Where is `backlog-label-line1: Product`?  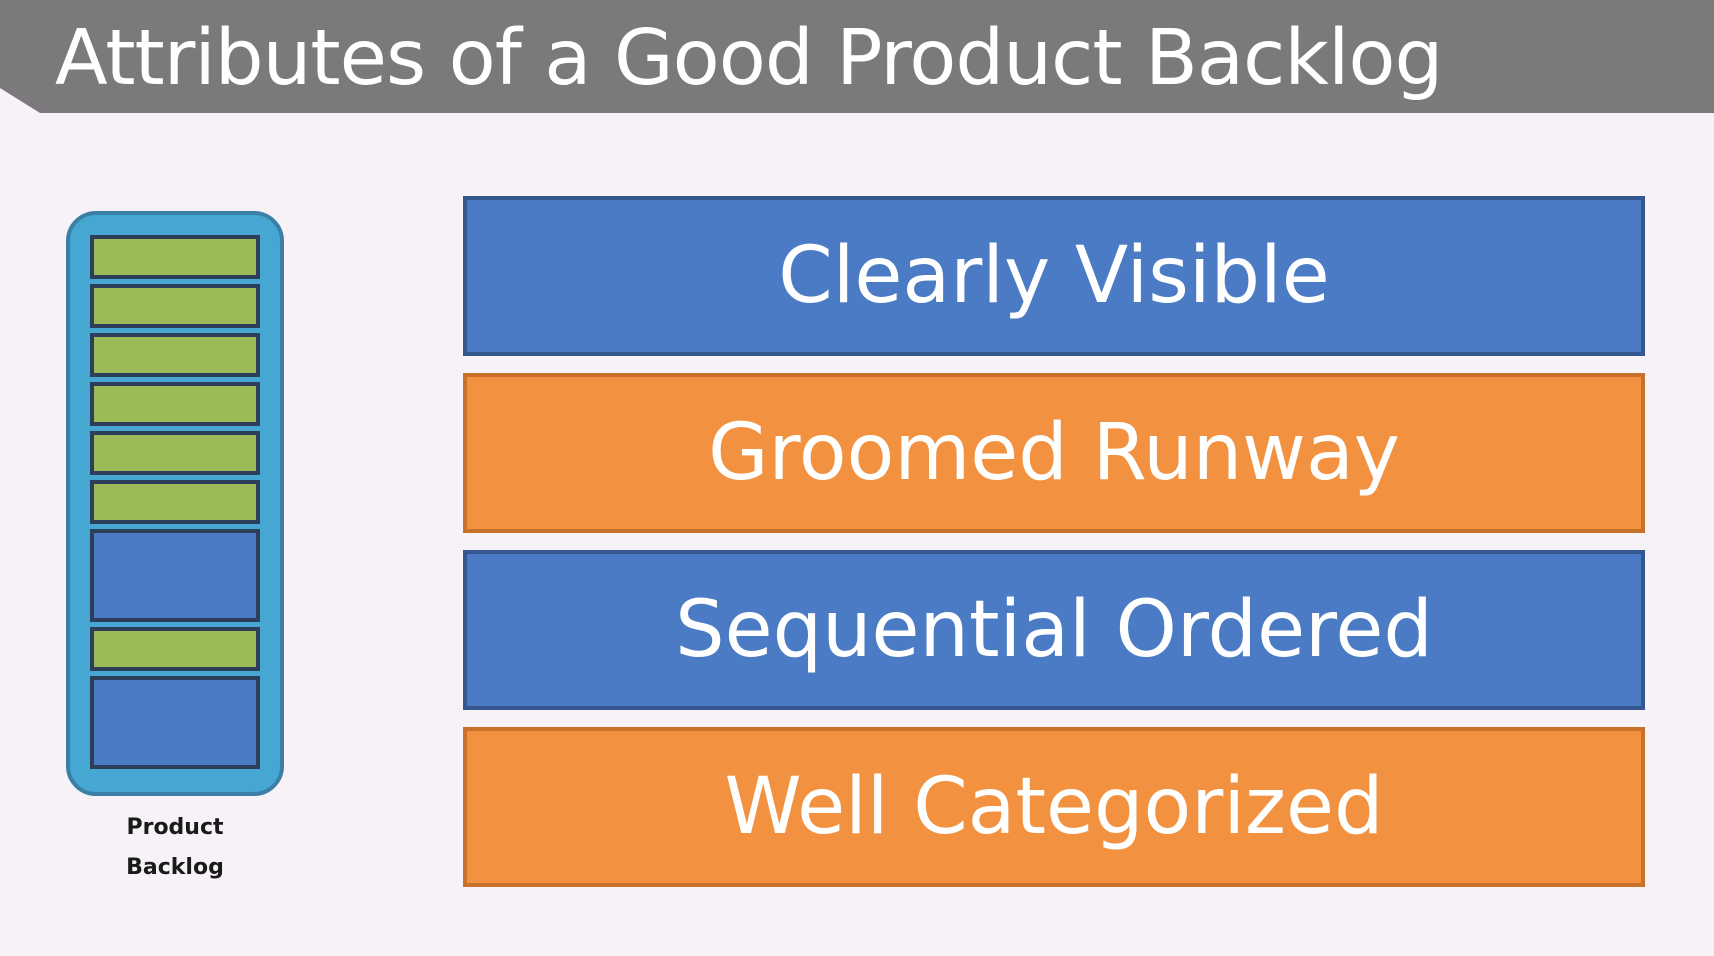
backlog-label-line1: Product is located at coordinates (175, 827).